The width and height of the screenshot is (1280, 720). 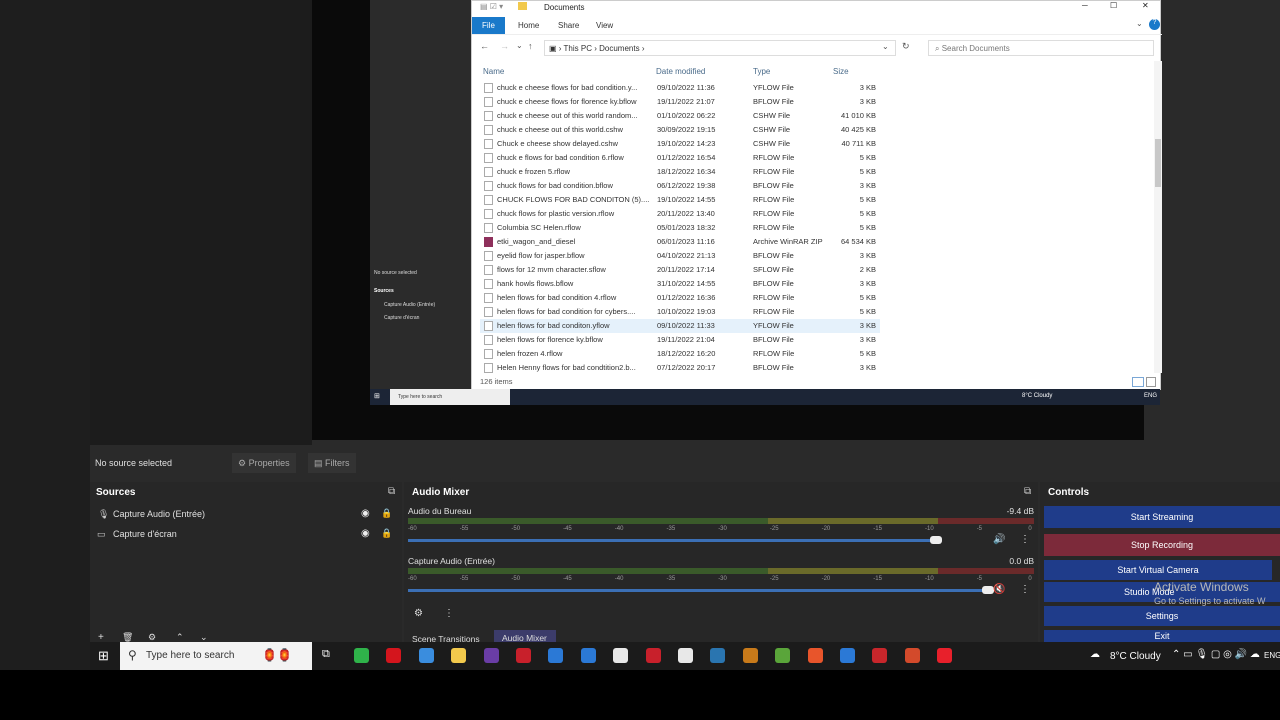 What do you see at coordinates (326, 654) in the screenshot?
I see `task-view-icon: ⧉` at bounding box center [326, 654].